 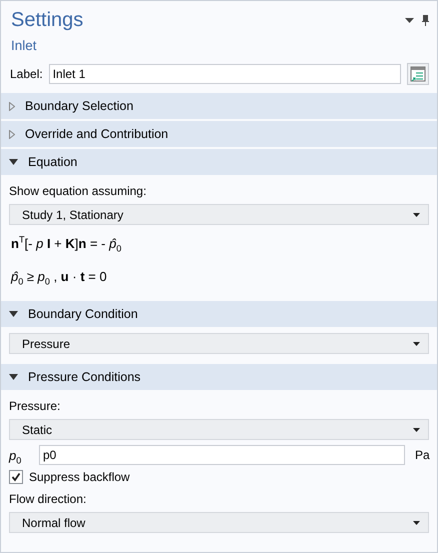 What do you see at coordinates (53, 162) in the screenshot?
I see `section-title: Equation` at bounding box center [53, 162].